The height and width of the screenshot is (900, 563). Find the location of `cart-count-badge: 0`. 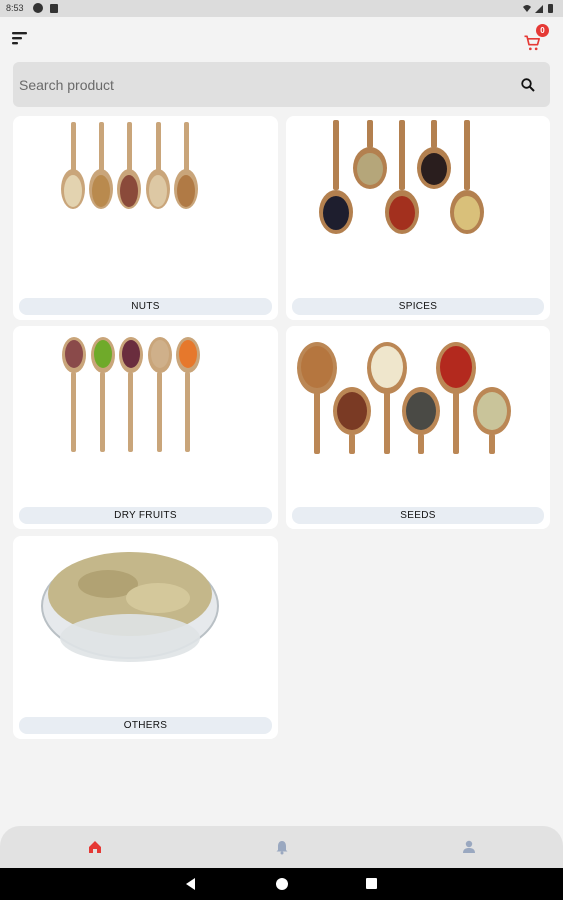

cart-count-badge: 0 is located at coordinates (542, 30).